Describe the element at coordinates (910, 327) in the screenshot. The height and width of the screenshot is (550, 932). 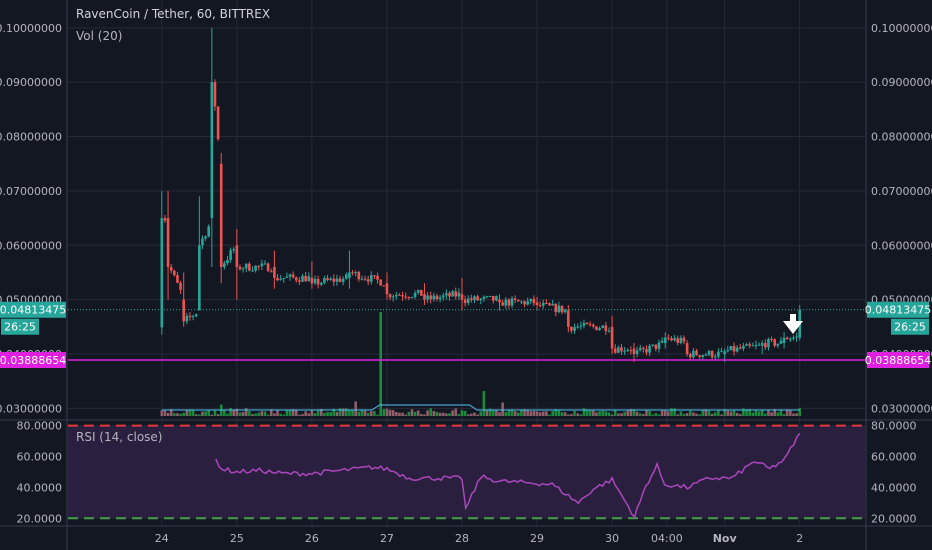
I see `countdown-text-right: 26:25` at that location.